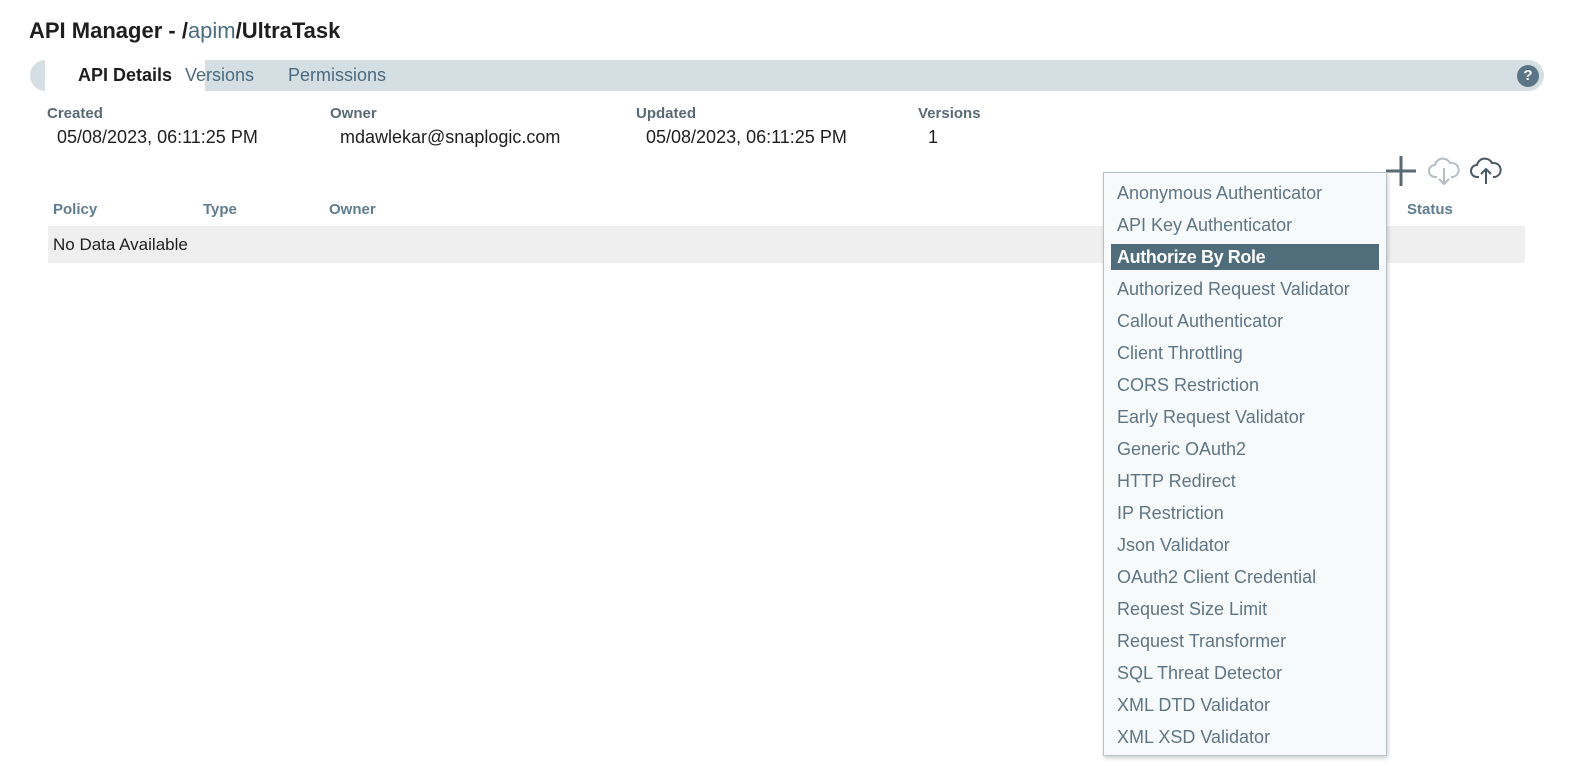 This screenshot has height=766, width=1579. I want to click on versions-label: Versions, so click(949, 113).